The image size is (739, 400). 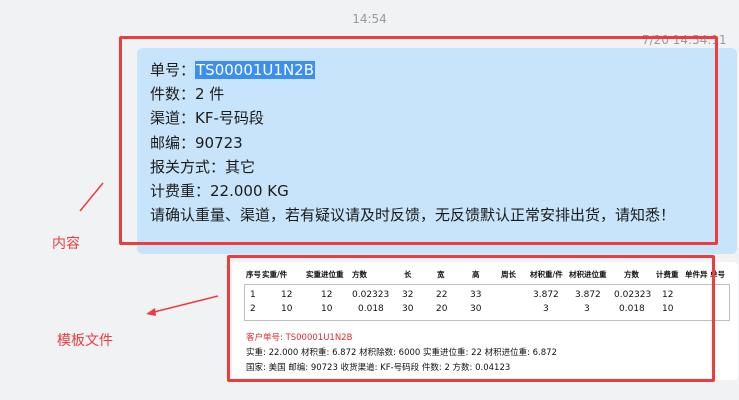 I want to click on arrowhead-icon, so click(x=151, y=312).